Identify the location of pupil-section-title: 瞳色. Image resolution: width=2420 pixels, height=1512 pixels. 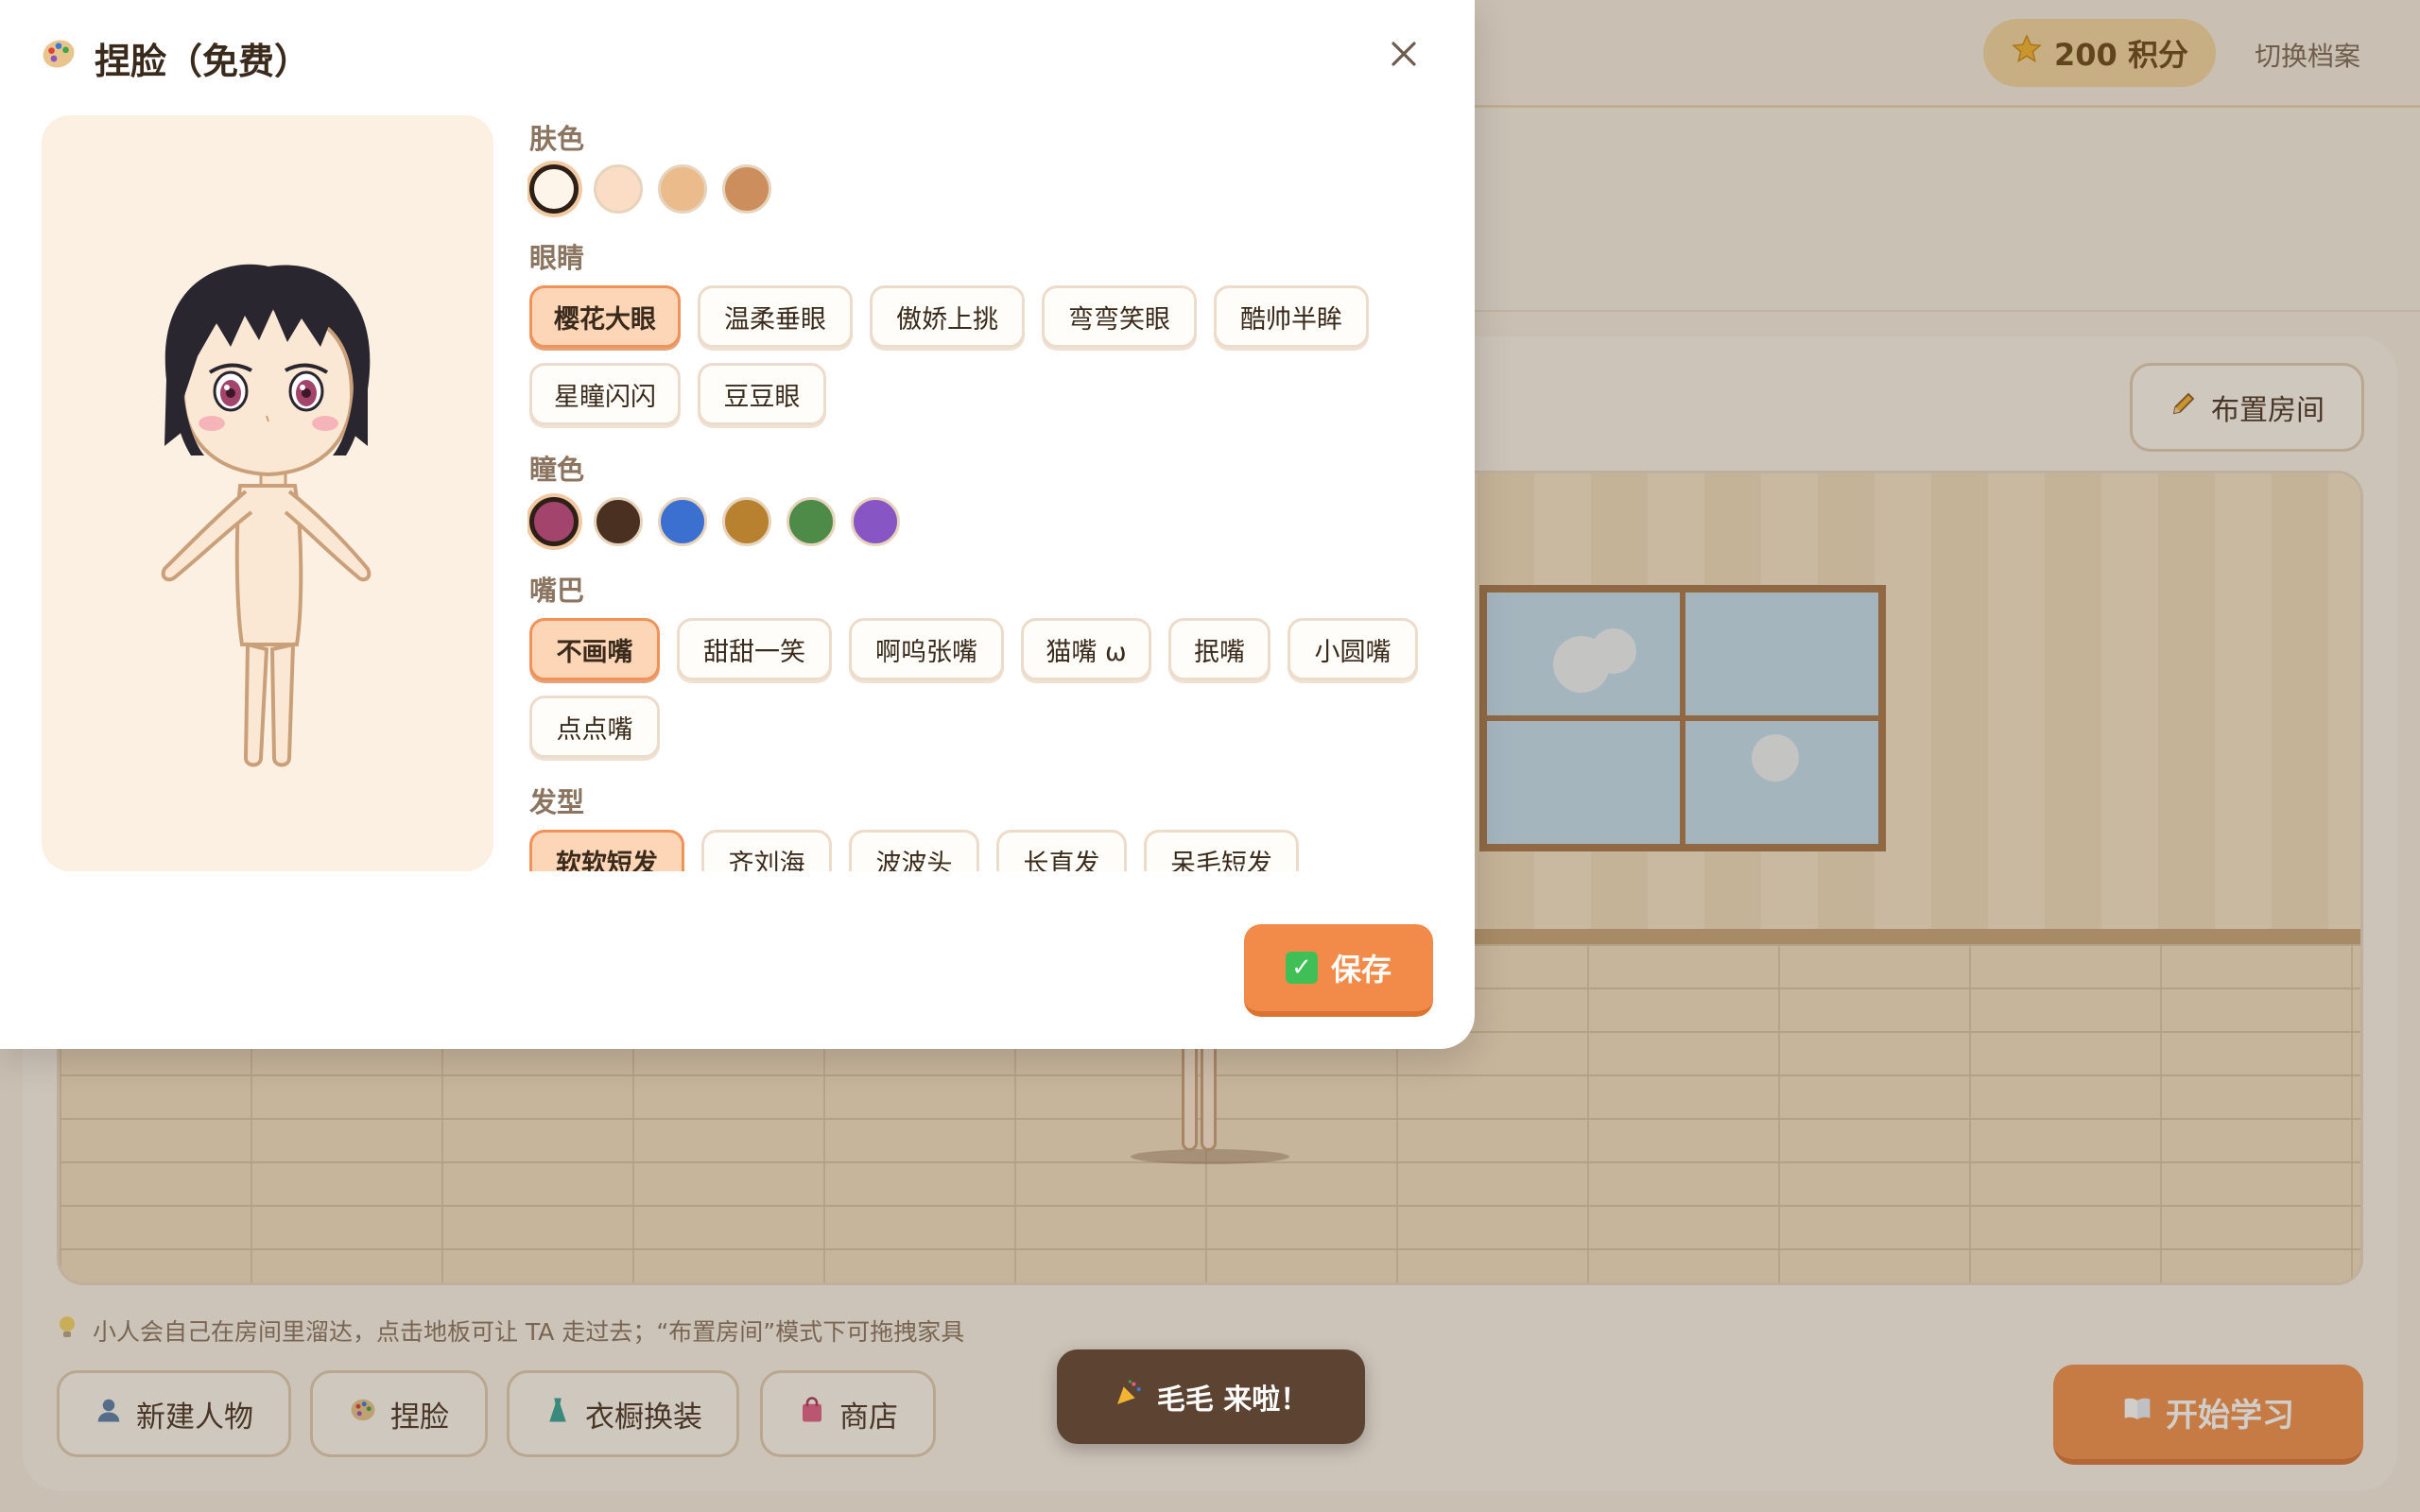
(557, 470).